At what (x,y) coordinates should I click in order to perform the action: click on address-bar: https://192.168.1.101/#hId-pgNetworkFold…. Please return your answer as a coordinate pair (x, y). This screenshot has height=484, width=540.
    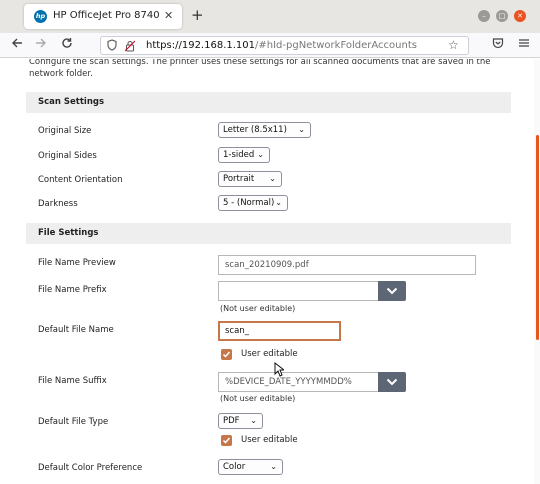
    Looking at the image, I should click on (284, 45).